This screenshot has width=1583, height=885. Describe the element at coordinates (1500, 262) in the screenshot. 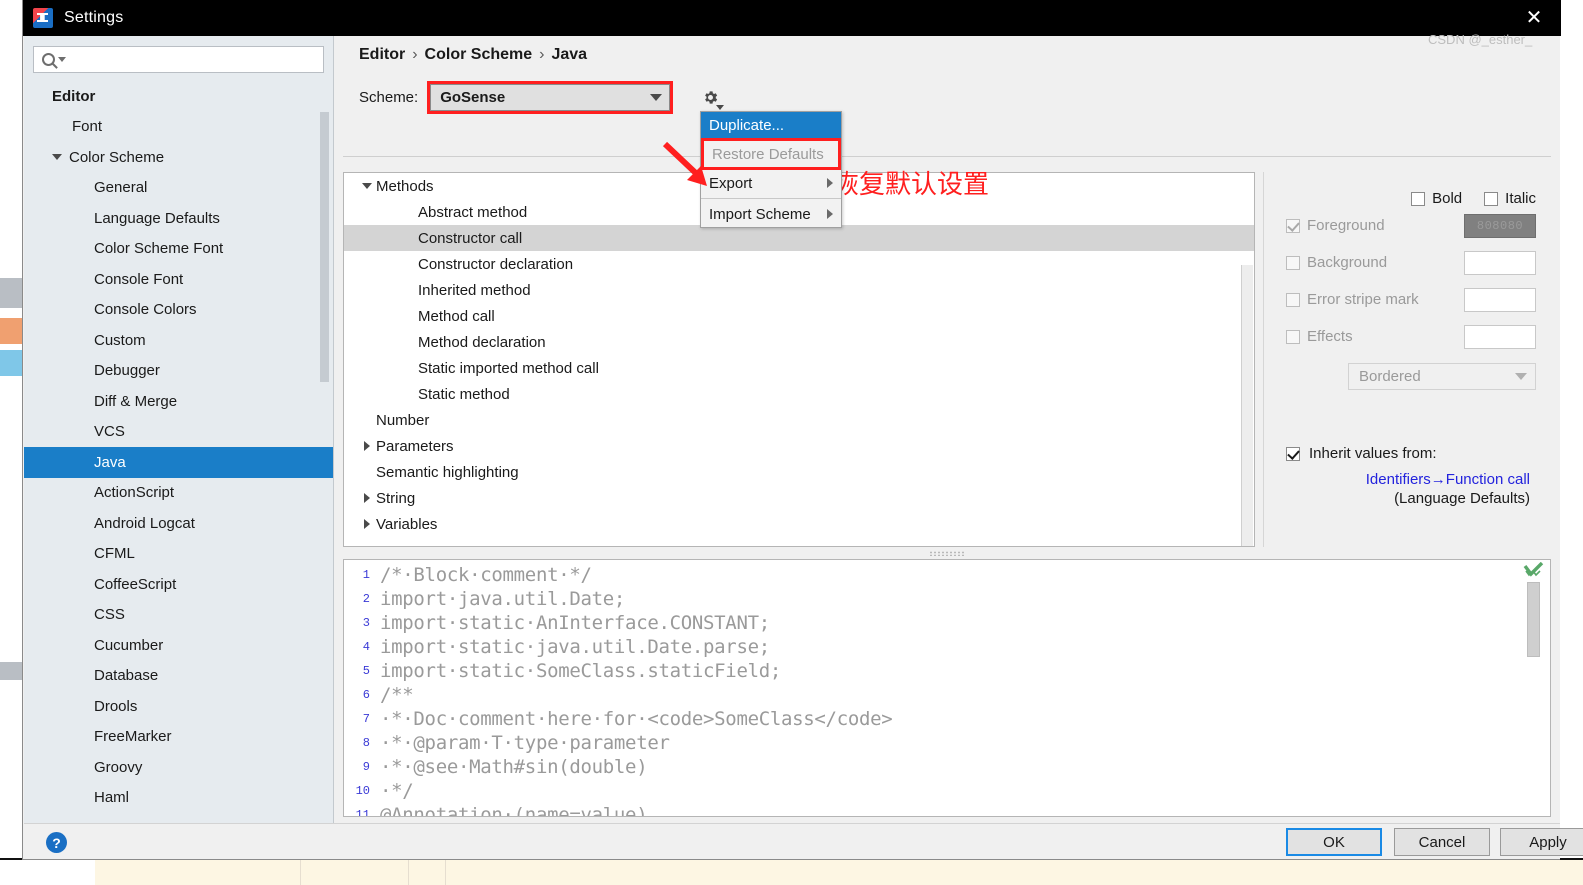

I see `background-color-swatch` at that location.